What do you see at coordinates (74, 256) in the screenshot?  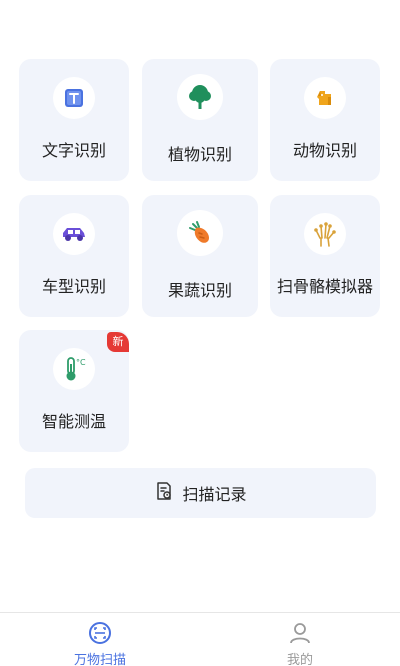 I see `tool-car-recognition: 车型识别` at bounding box center [74, 256].